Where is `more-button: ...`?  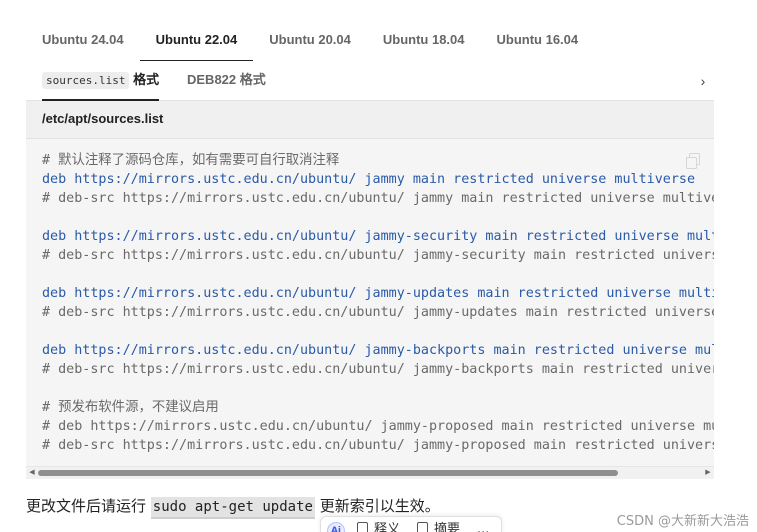
more-button: ... is located at coordinates (483, 527).